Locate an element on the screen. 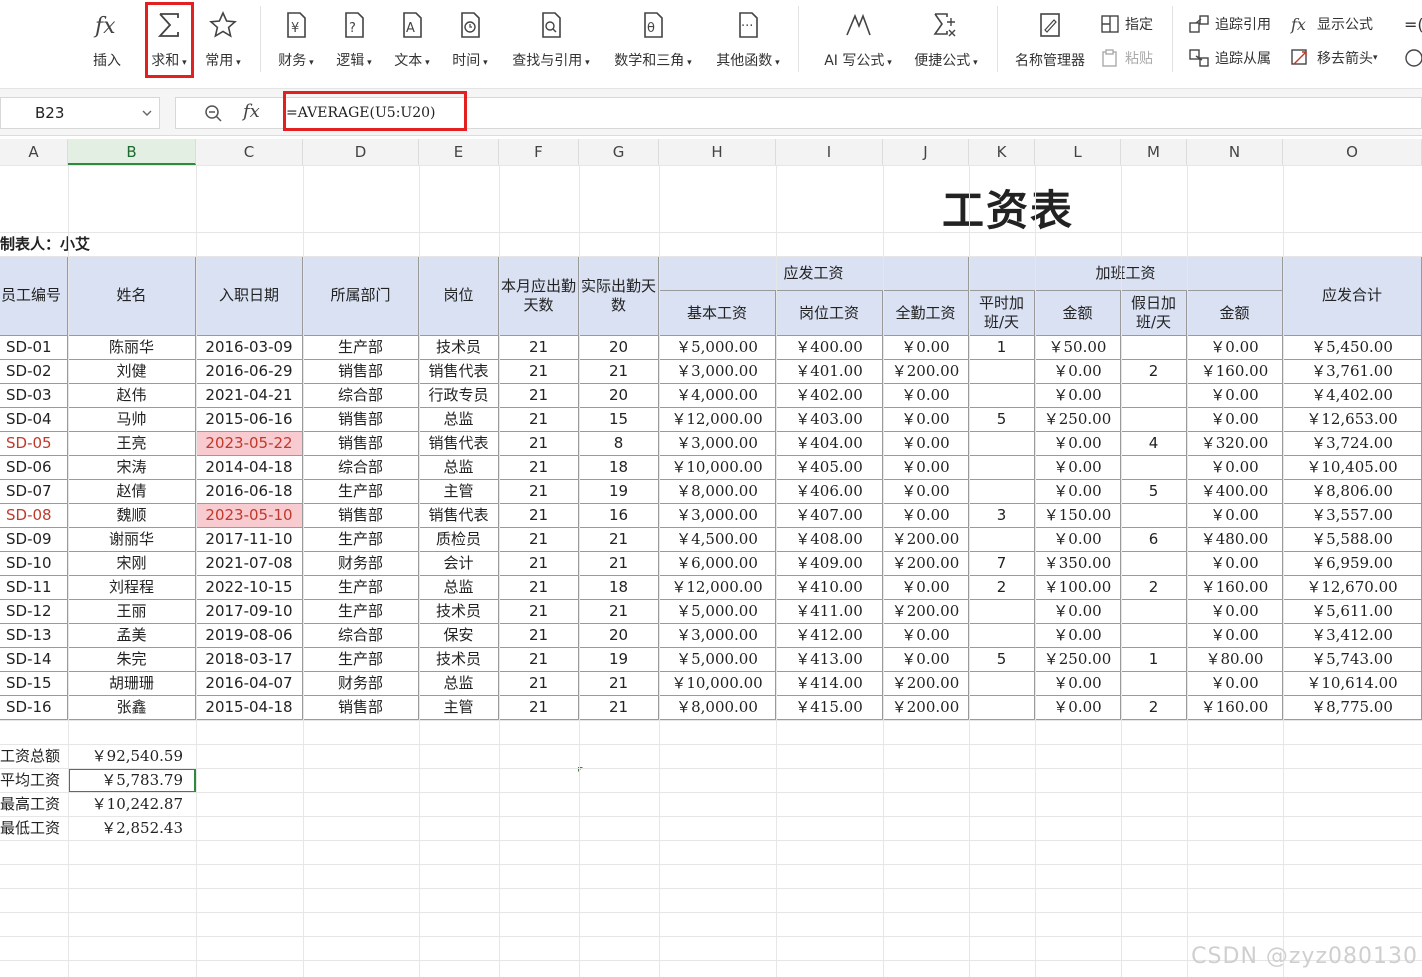 The width and height of the screenshot is (1422, 977). cell-emp-id: SD-06 is located at coordinates (34, 468).